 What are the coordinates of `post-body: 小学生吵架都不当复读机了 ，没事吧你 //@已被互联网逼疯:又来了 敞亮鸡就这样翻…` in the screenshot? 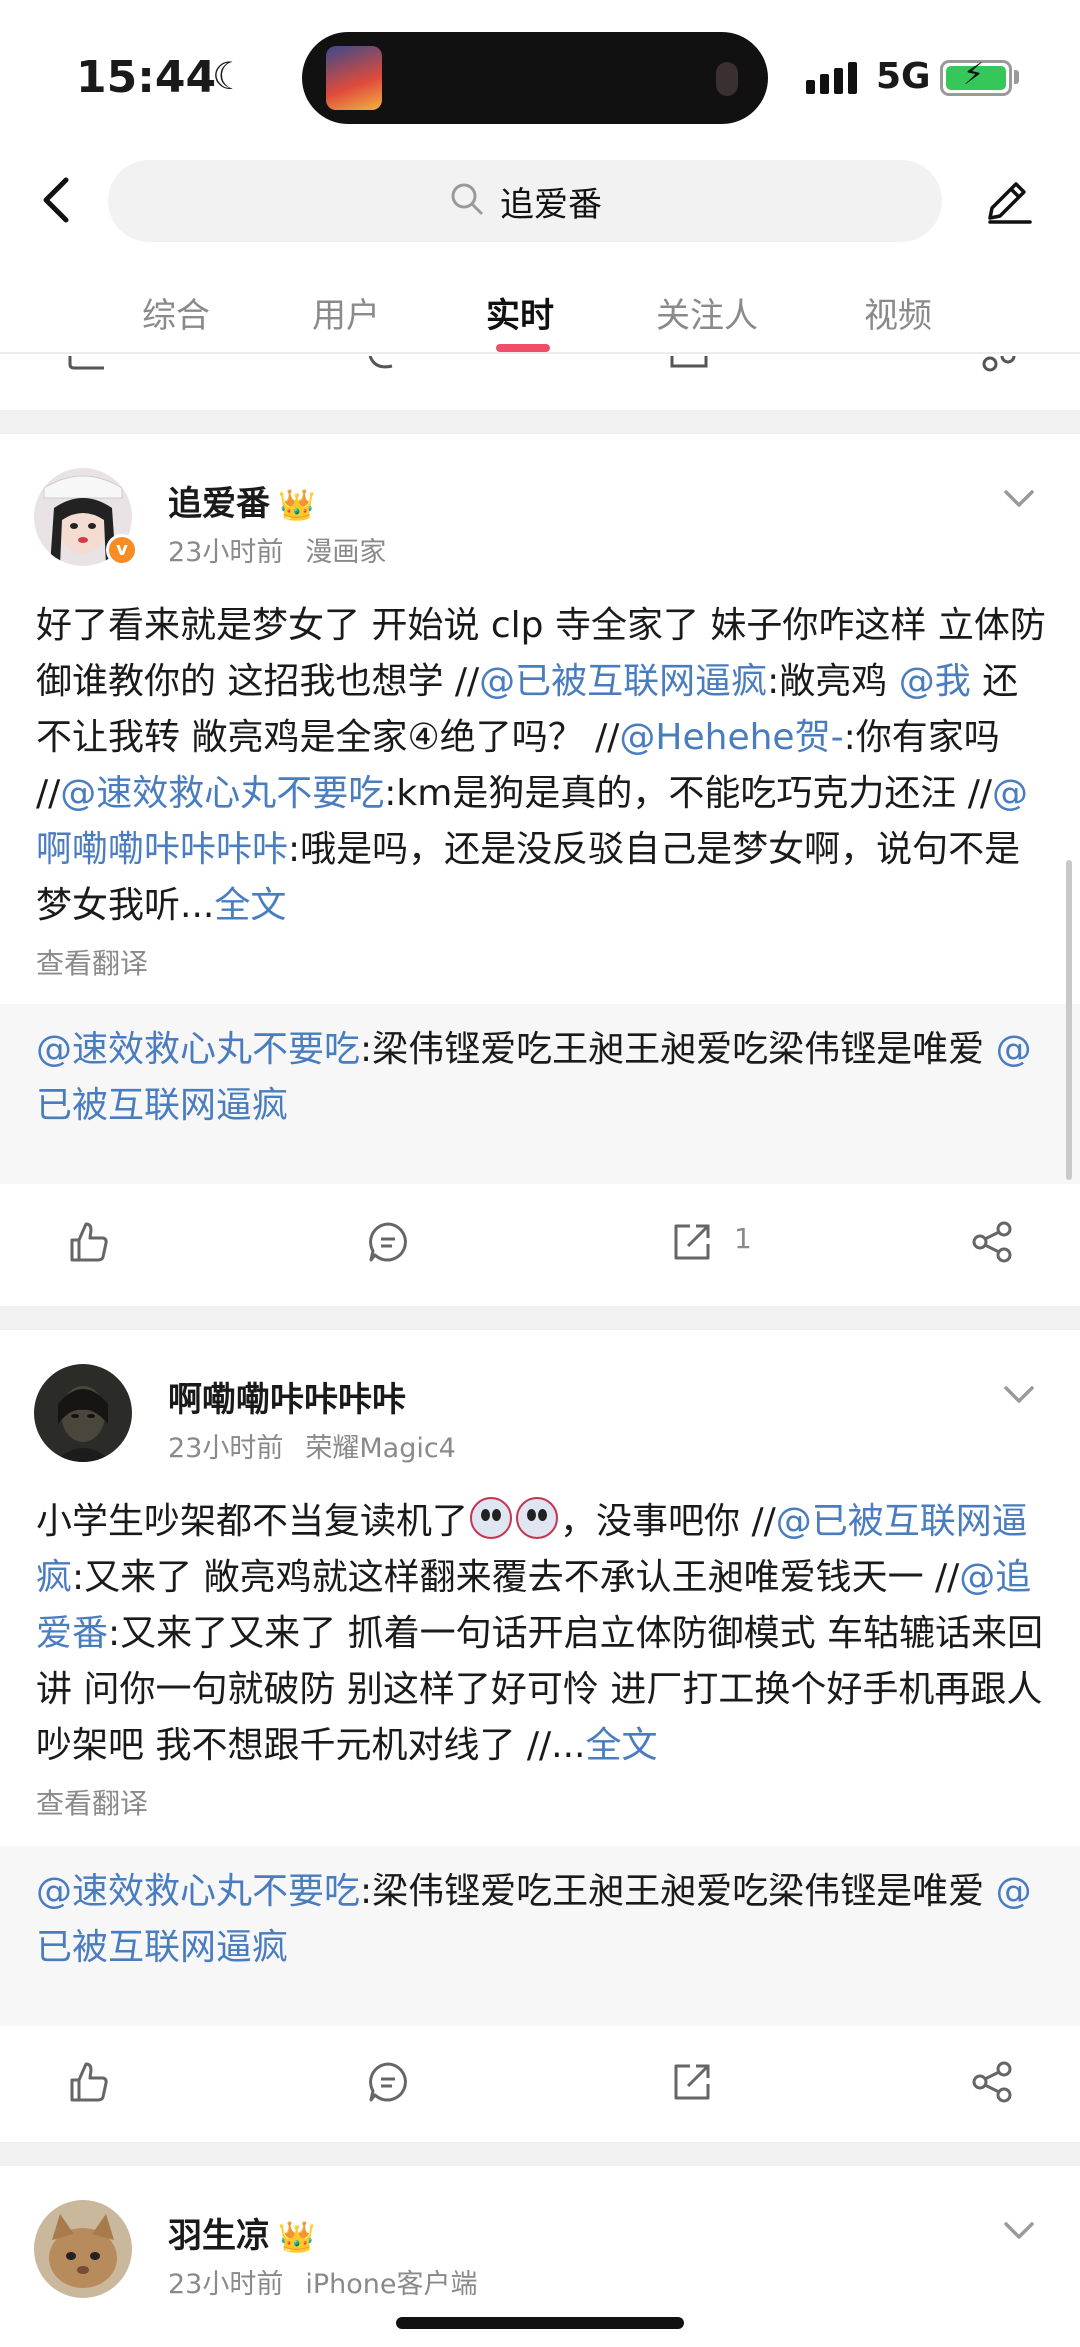 It's located at (542, 1634).